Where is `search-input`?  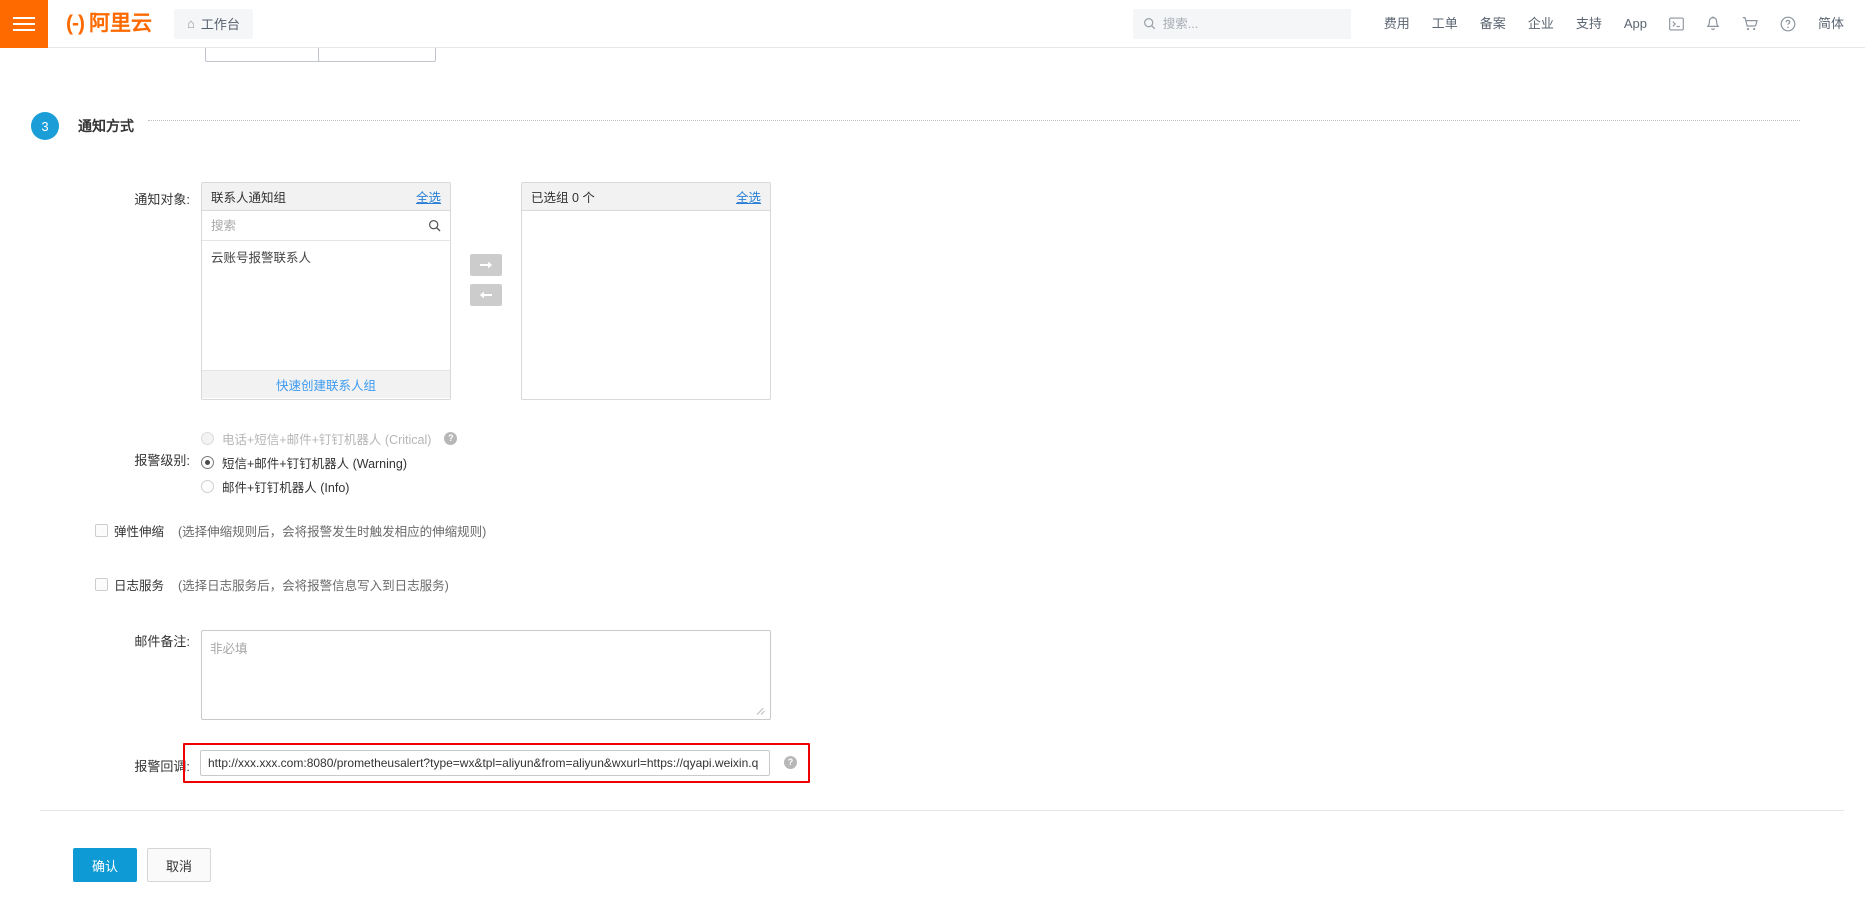
search-input is located at coordinates (1251, 23).